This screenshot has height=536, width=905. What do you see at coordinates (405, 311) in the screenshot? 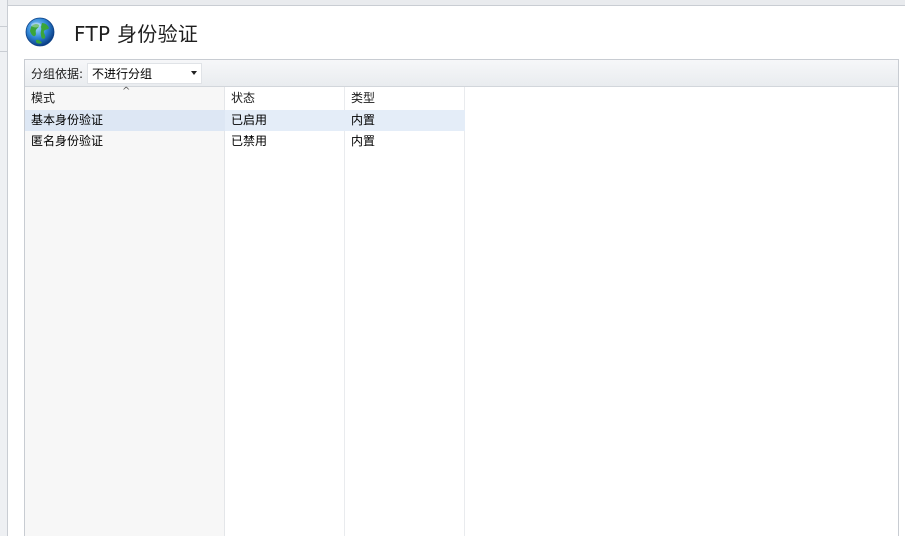
I see `type-column` at bounding box center [405, 311].